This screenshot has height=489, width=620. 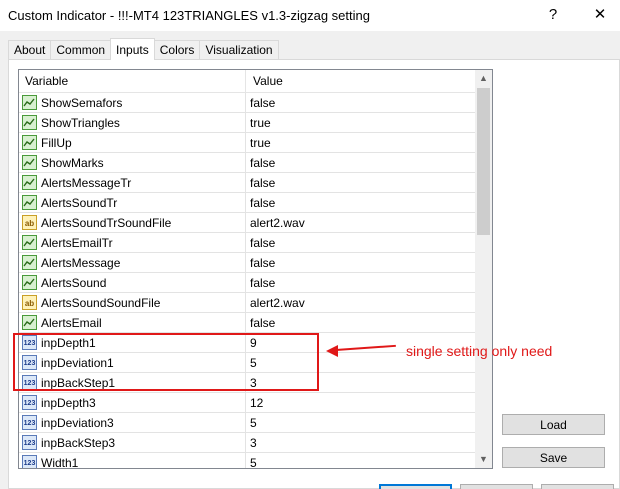 What do you see at coordinates (553, 457) in the screenshot?
I see `save-button: Save` at bounding box center [553, 457].